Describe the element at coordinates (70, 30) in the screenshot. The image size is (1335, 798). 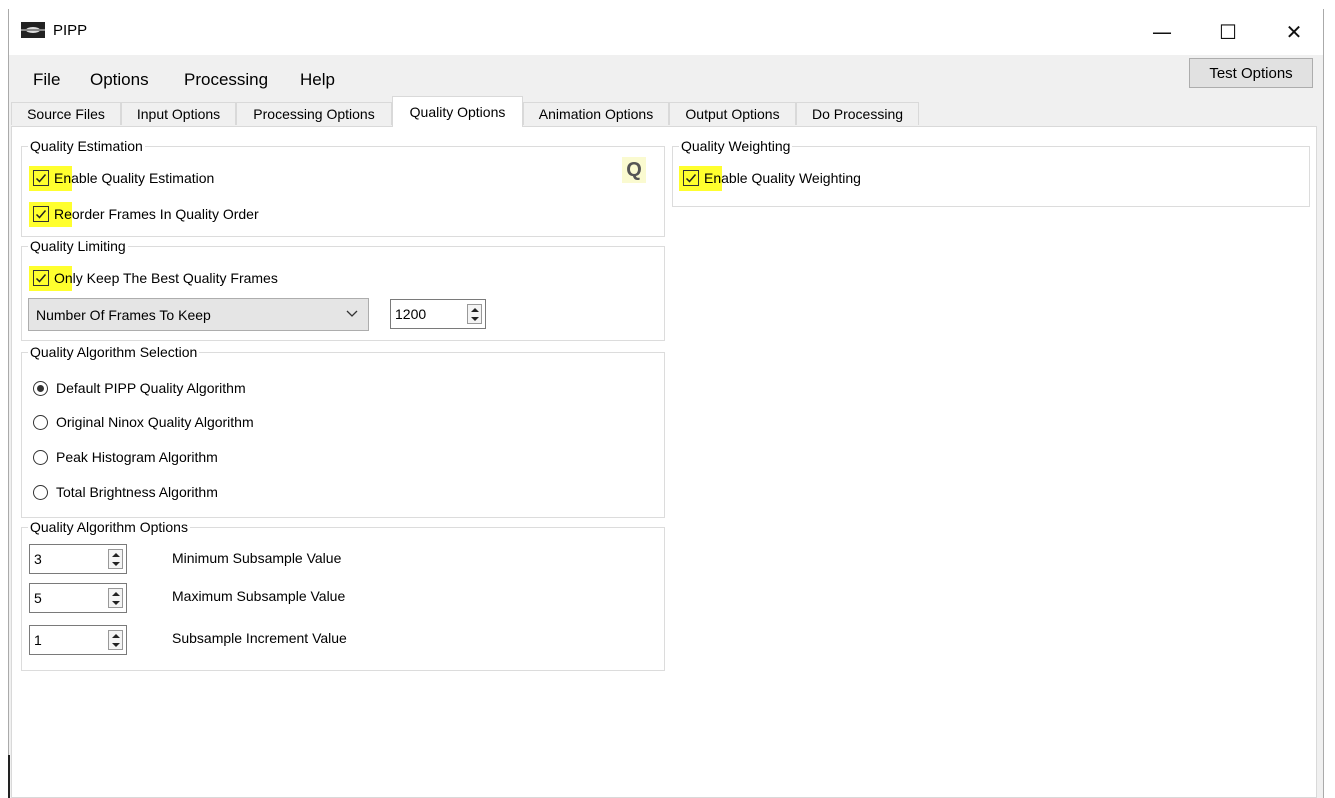
I see `window-title: PIPP` at that location.